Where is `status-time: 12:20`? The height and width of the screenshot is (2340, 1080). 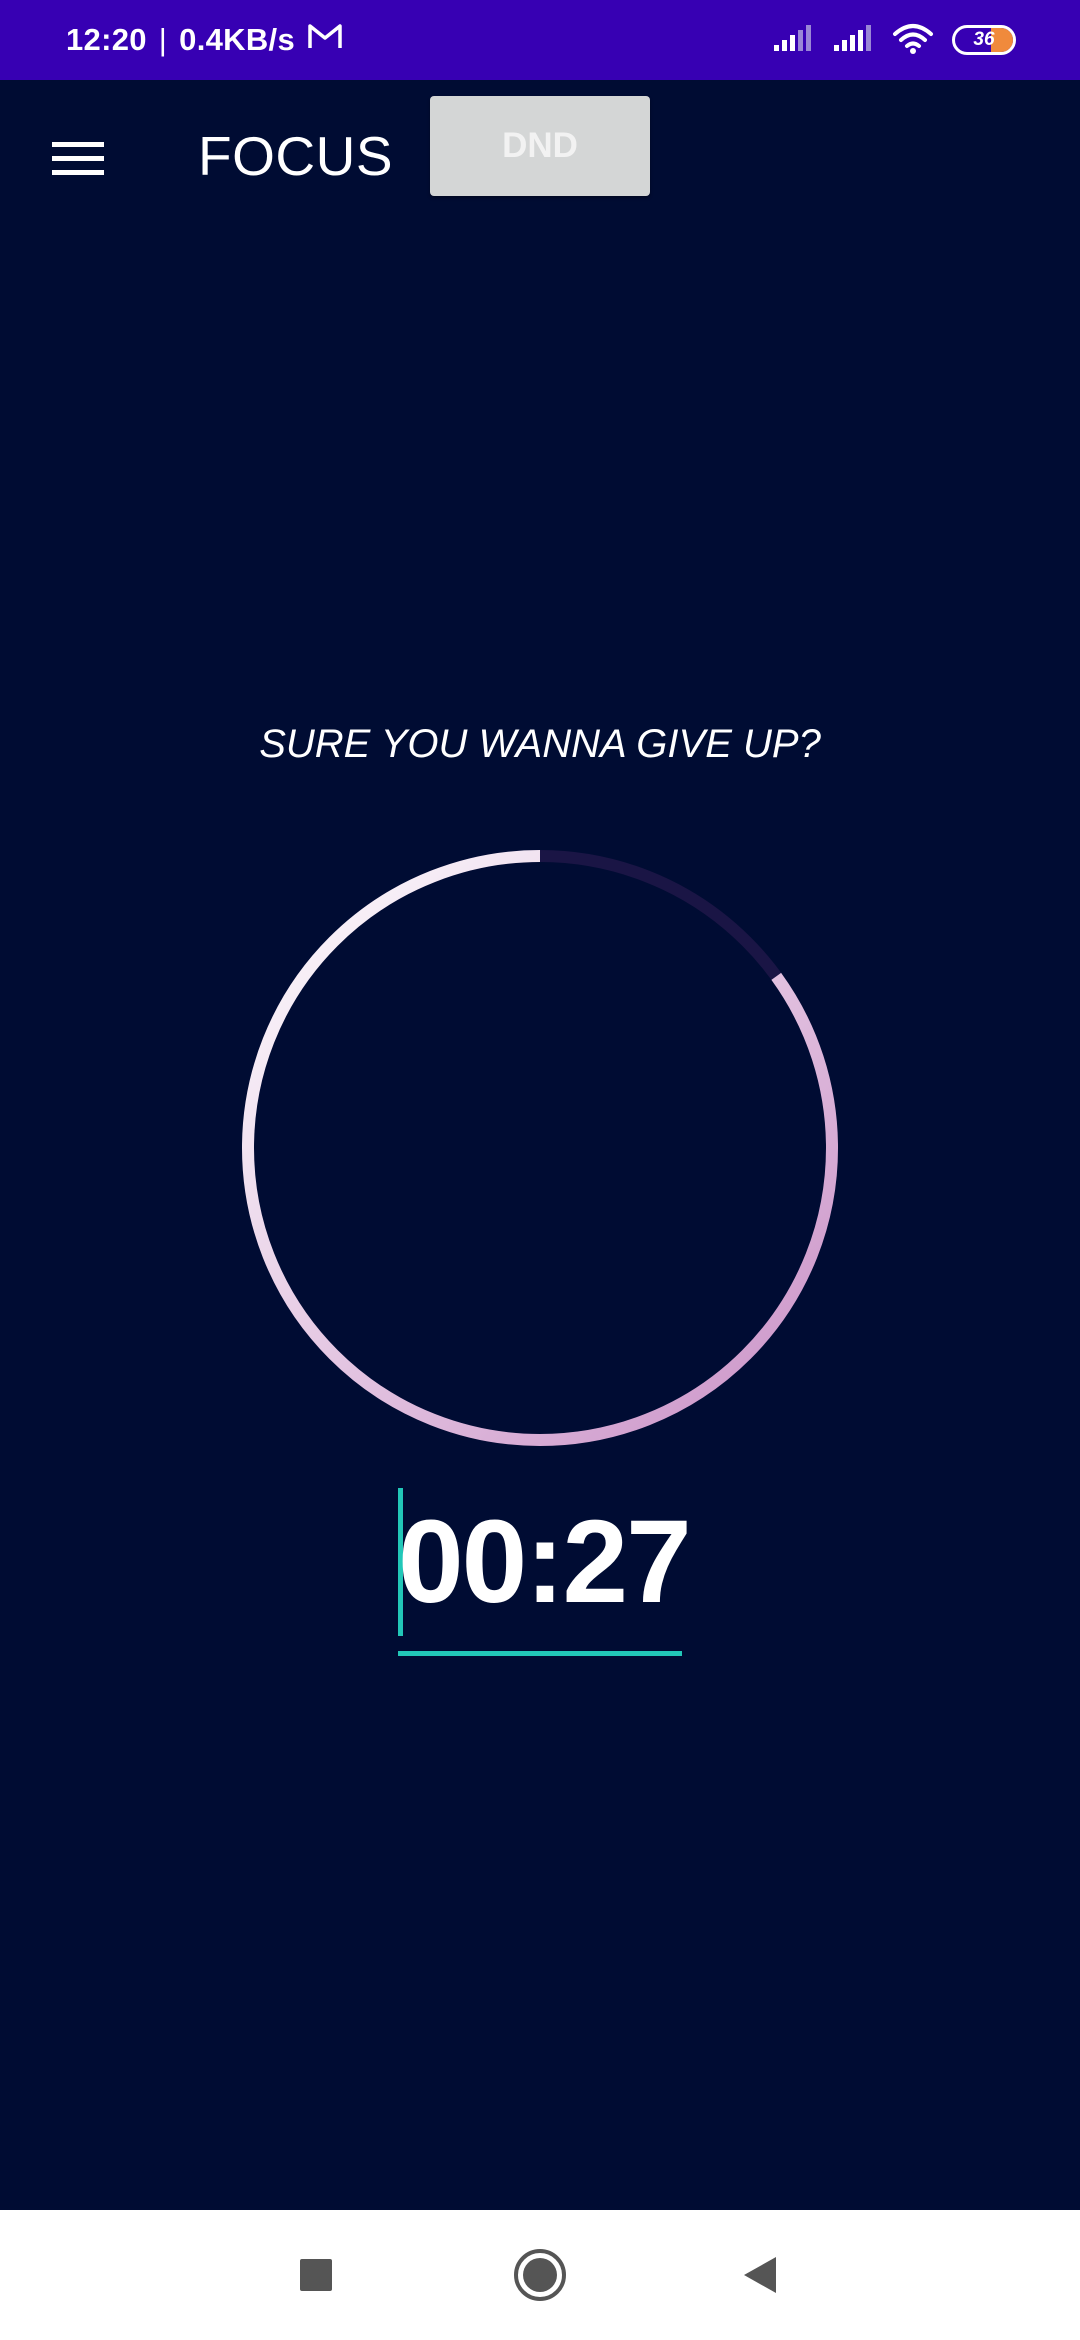 status-time: 12:20 is located at coordinates (106, 39).